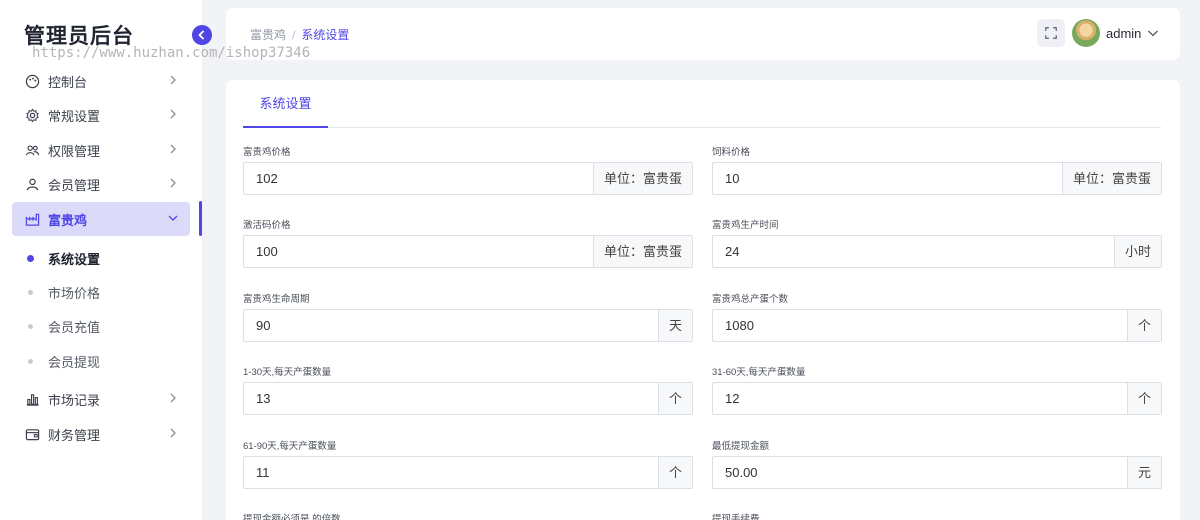 This screenshot has width=1200, height=520. Describe the element at coordinates (32, 81) in the screenshot. I see `palette-icon` at that location.